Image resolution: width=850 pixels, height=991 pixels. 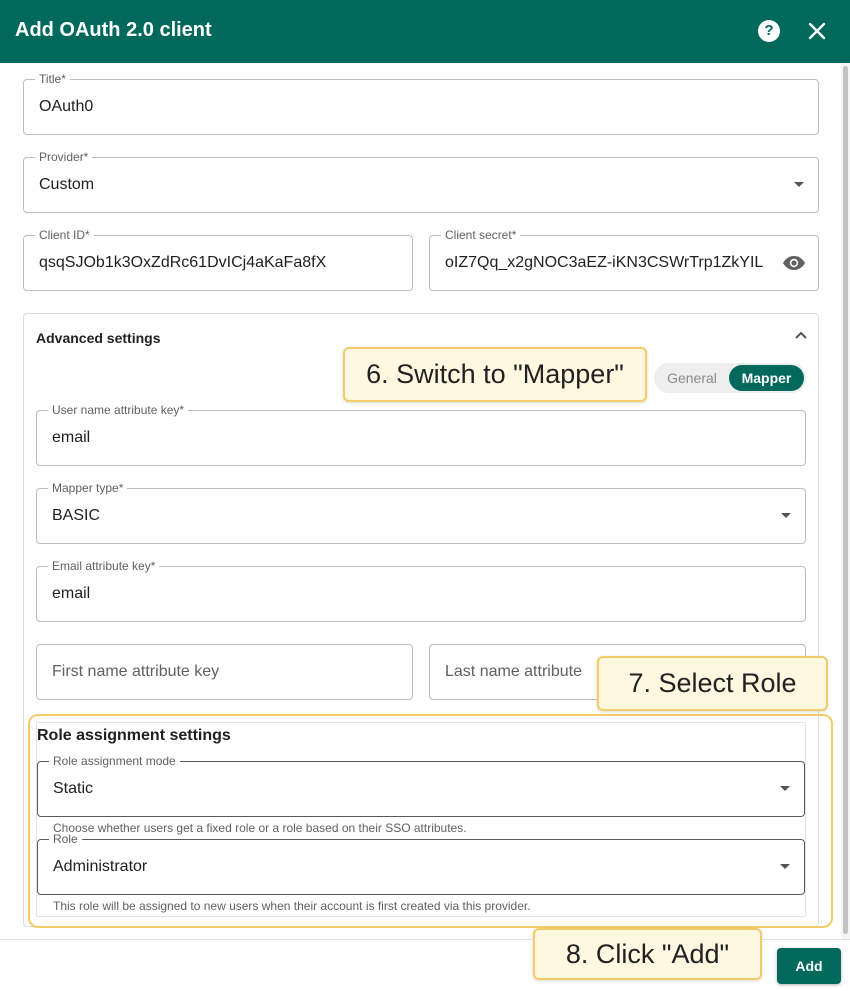 What do you see at coordinates (421, 863) in the screenshot?
I see `role-select: Role Administrator` at bounding box center [421, 863].